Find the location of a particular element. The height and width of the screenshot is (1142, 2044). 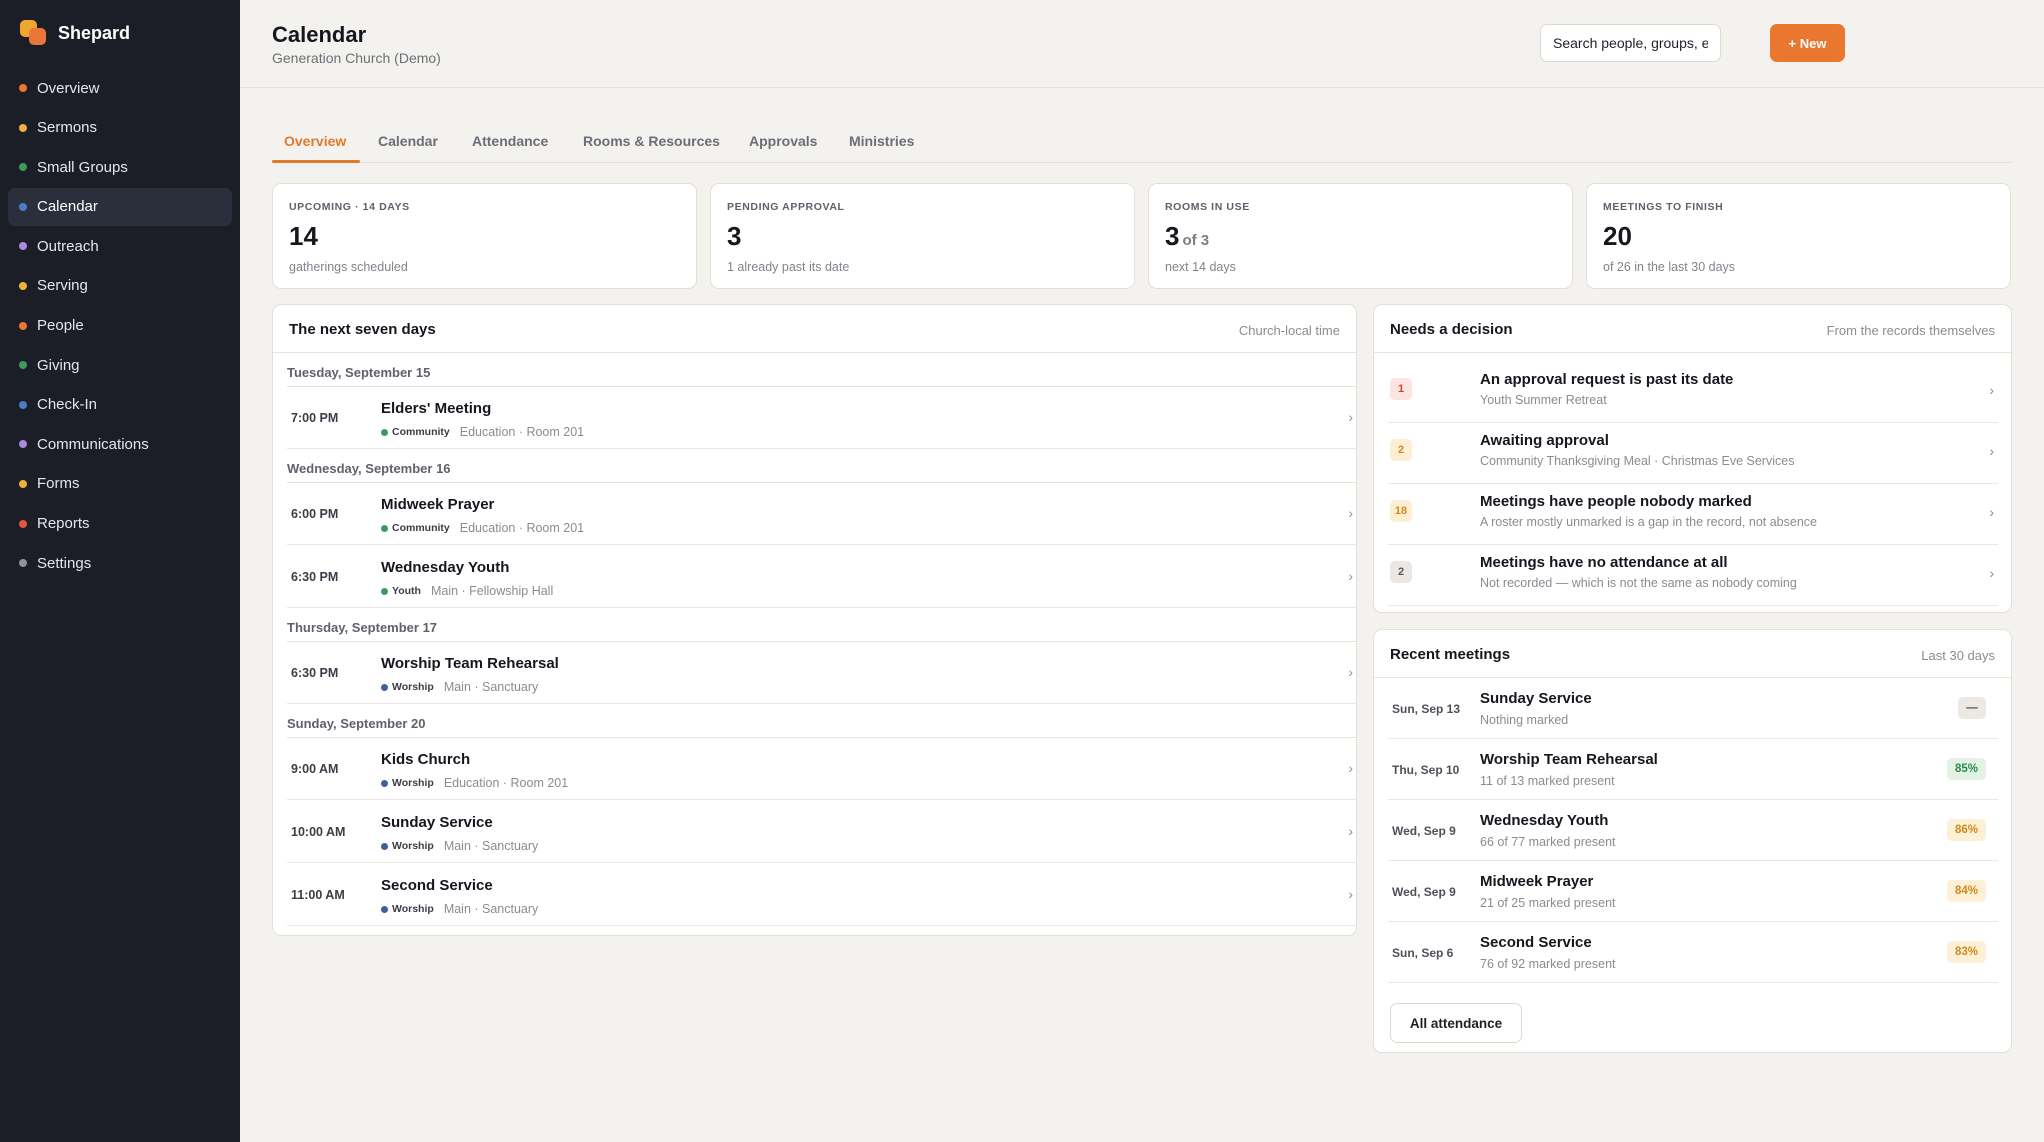

event-tag: Community is located at coordinates (421, 528).